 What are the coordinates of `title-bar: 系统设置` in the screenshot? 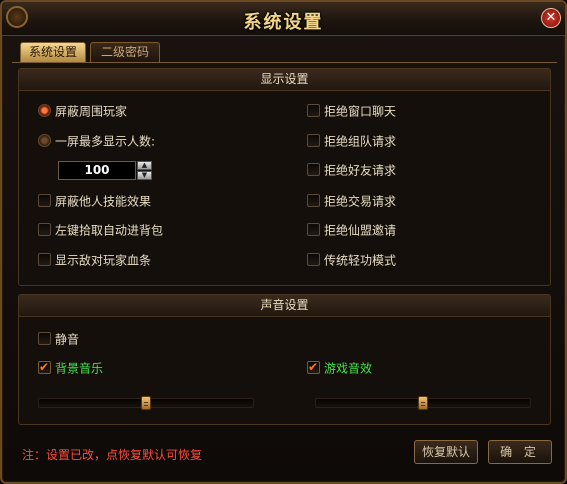 It's located at (283, 19).